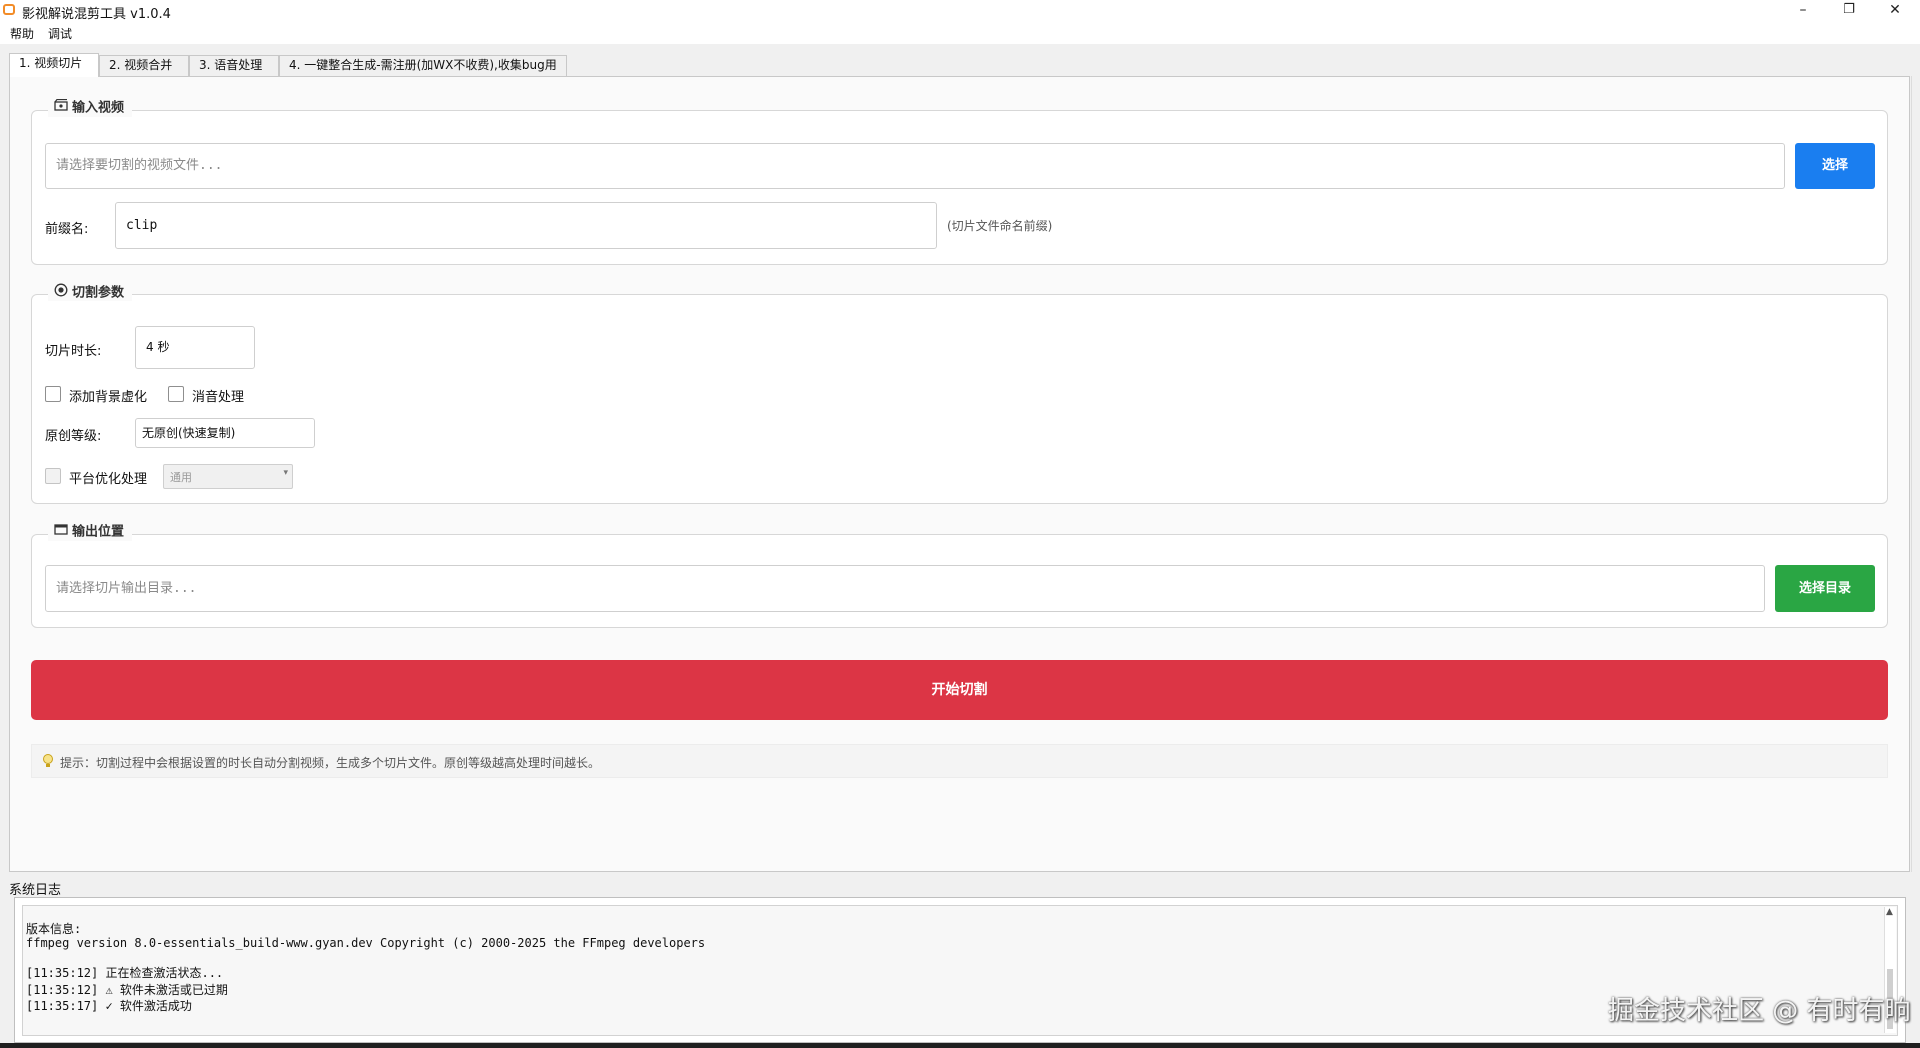 This screenshot has height=1048, width=1920. What do you see at coordinates (960, 33) in the screenshot?
I see `menu-bar` at bounding box center [960, 33].